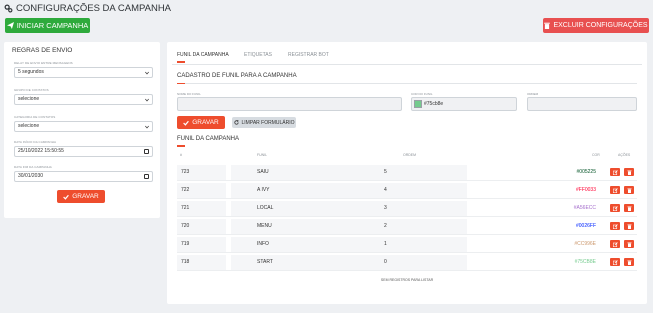 Image resolution: width=653 pixels, height=313 pixels. I want to click on row-color: #005225, so click(586, 172).